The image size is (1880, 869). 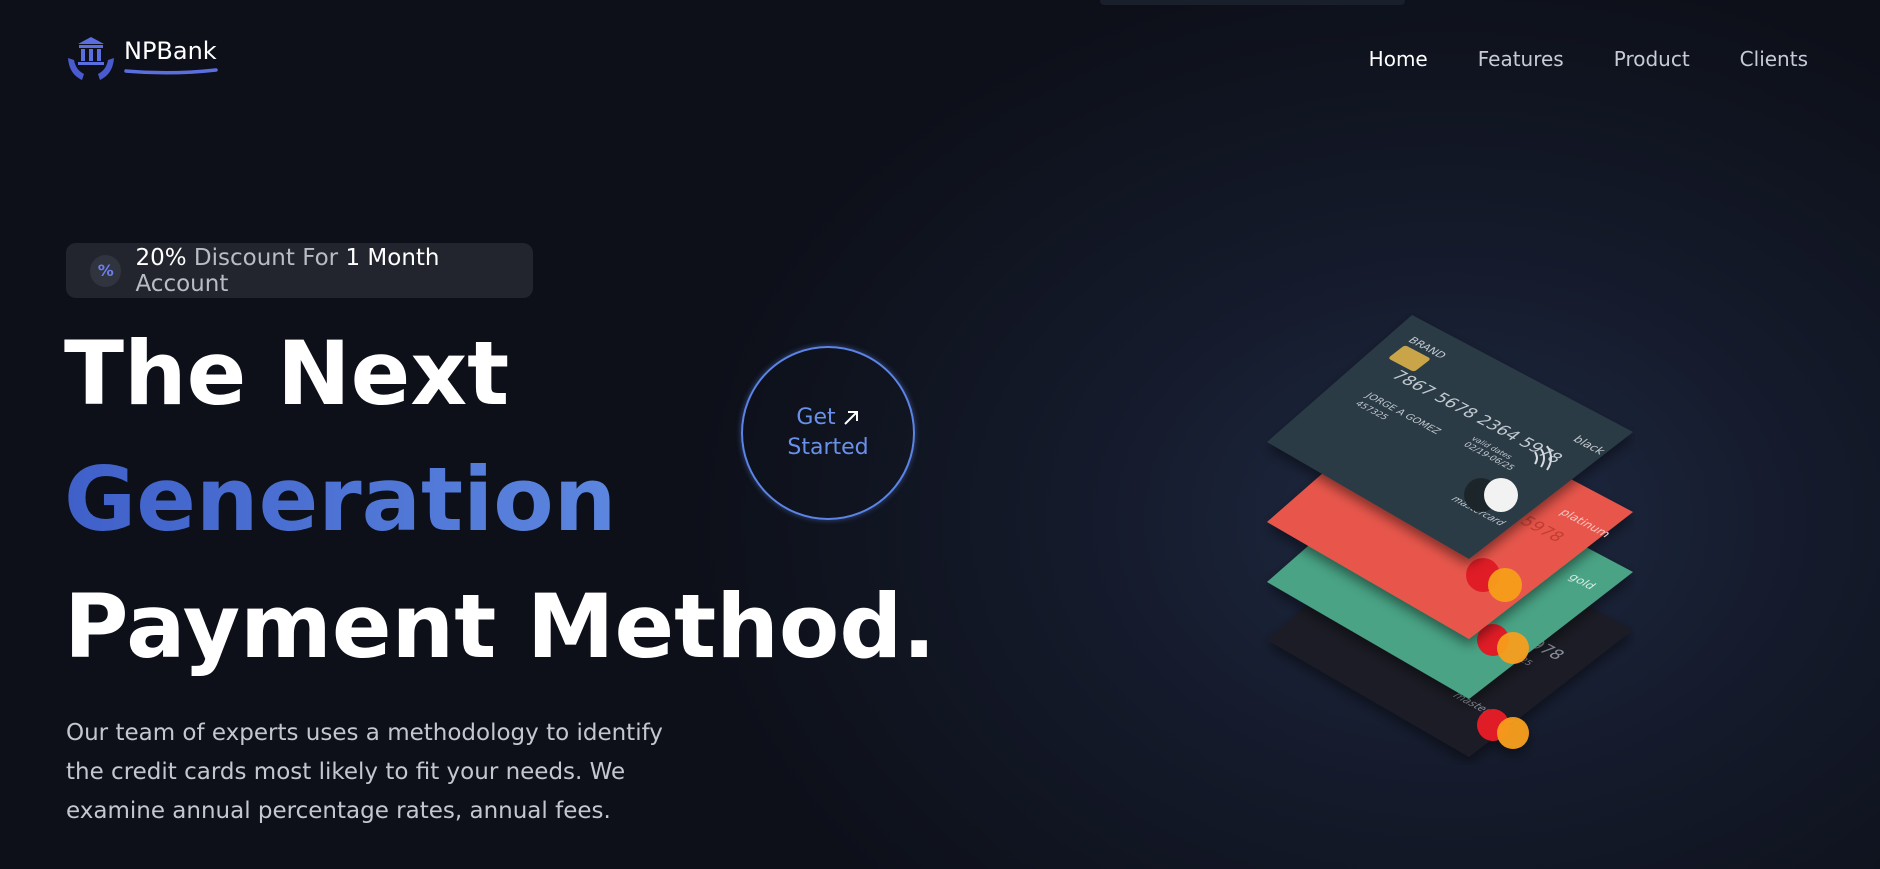 I want to click on discount-text: 20% Discount For 1 Month Account, so click(x=334, y=271).